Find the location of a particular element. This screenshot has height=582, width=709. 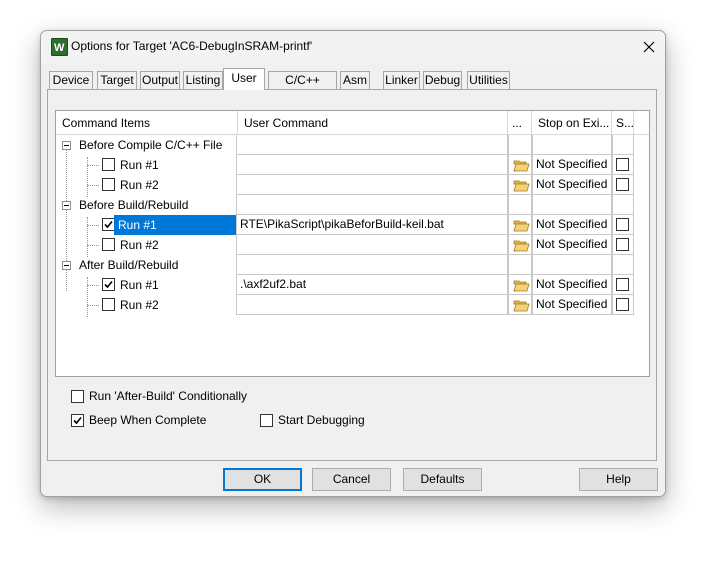

ok-button: OK is located at coordinates (262, 479).